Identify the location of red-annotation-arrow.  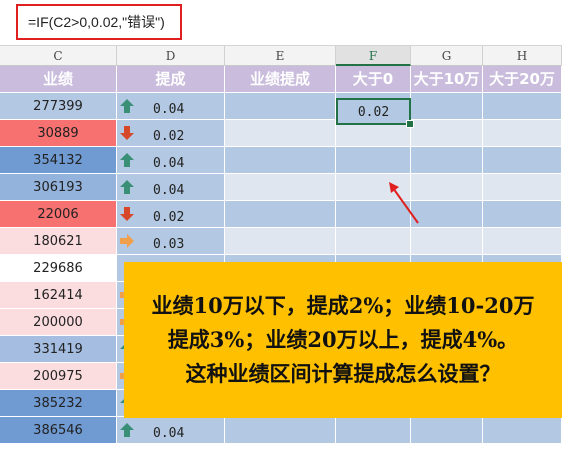
(404, 203).